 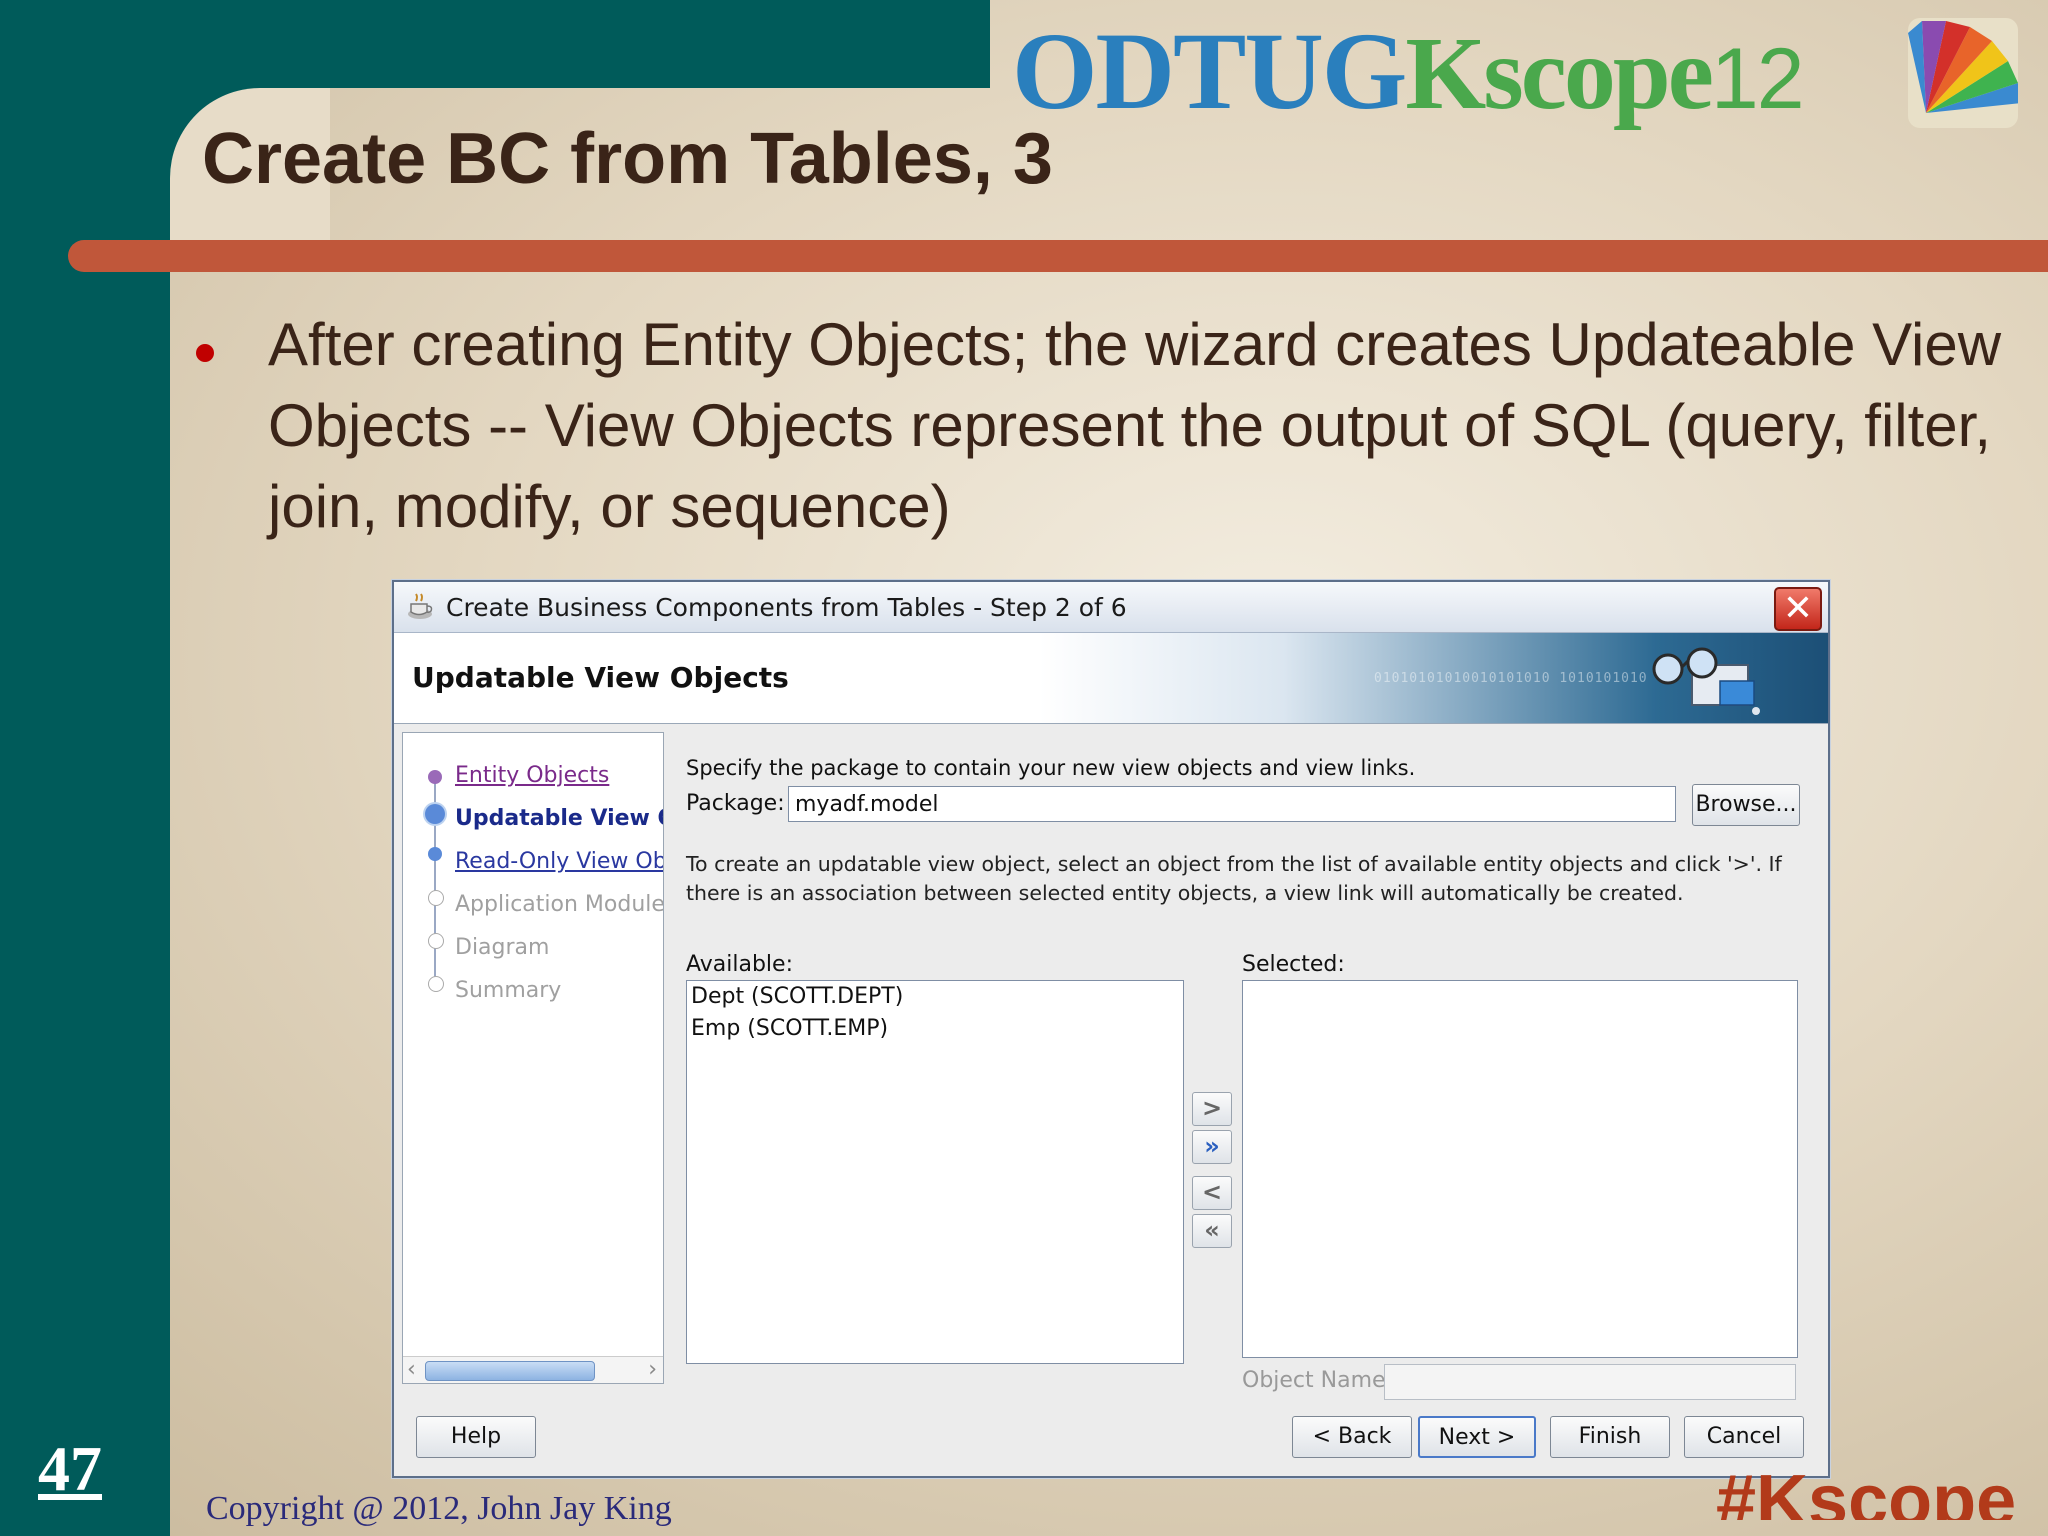 I want to click on chevron-right-icon: >, so click(x=1212, y=1108).